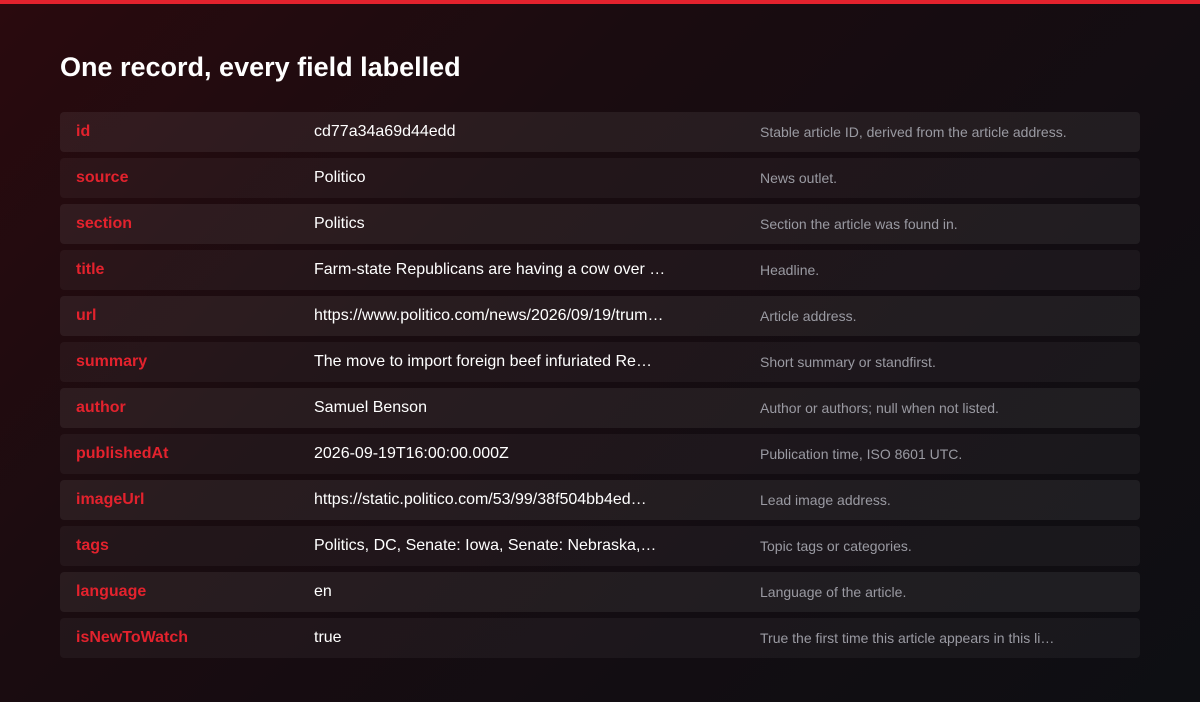 Image resolution: width=1200 pixels, height=702 pixels. What do you see at coordinates (790, 270) in the screenshot?
I see `field-description: Headline.` at bounding box center [790, 270].